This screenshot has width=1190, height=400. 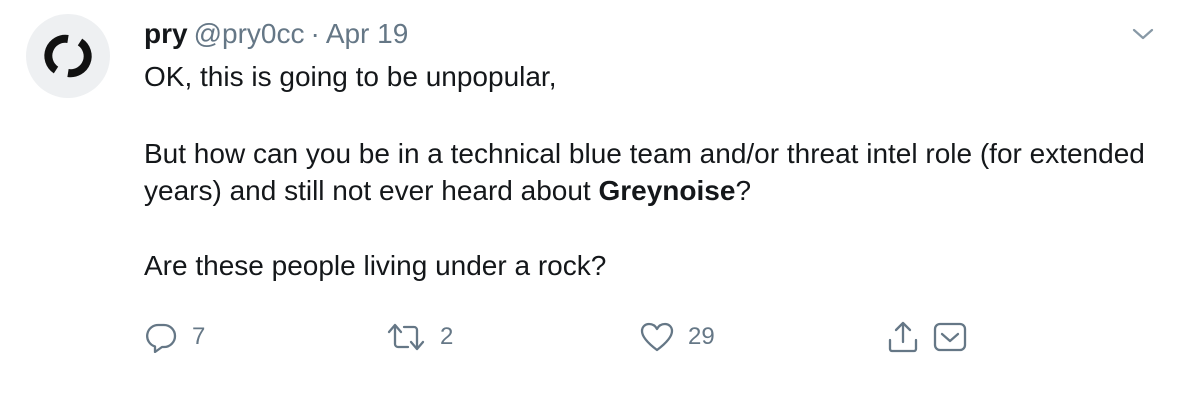 I want to click on heart-icon, so click(x=657, y=337).